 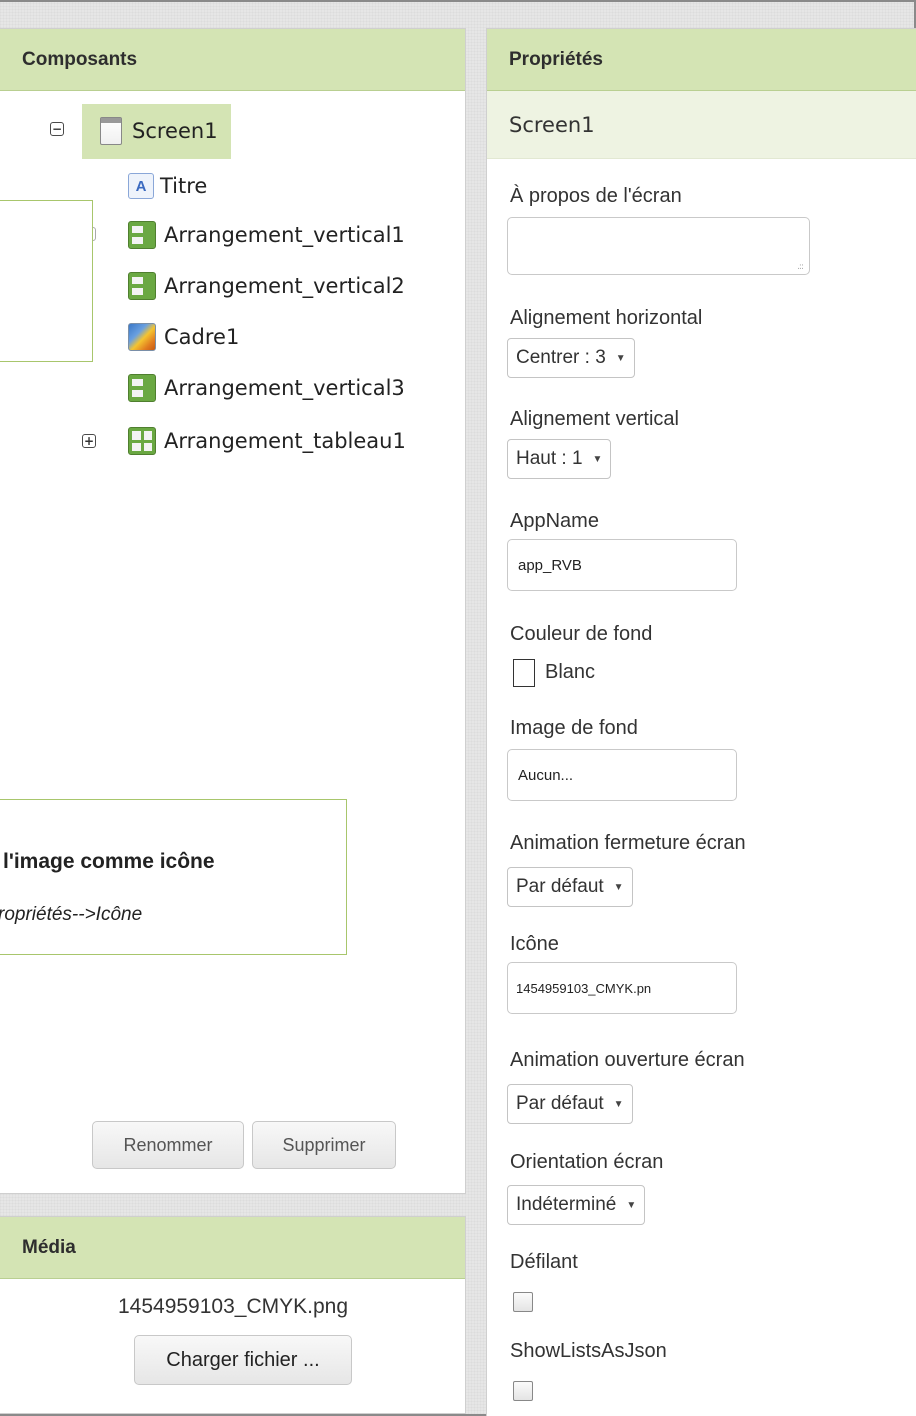 What do you see at coordinates (202, 337) in the screenshot?
I see `tree-node-label: Cadre1` at bounding box center [202, 337].